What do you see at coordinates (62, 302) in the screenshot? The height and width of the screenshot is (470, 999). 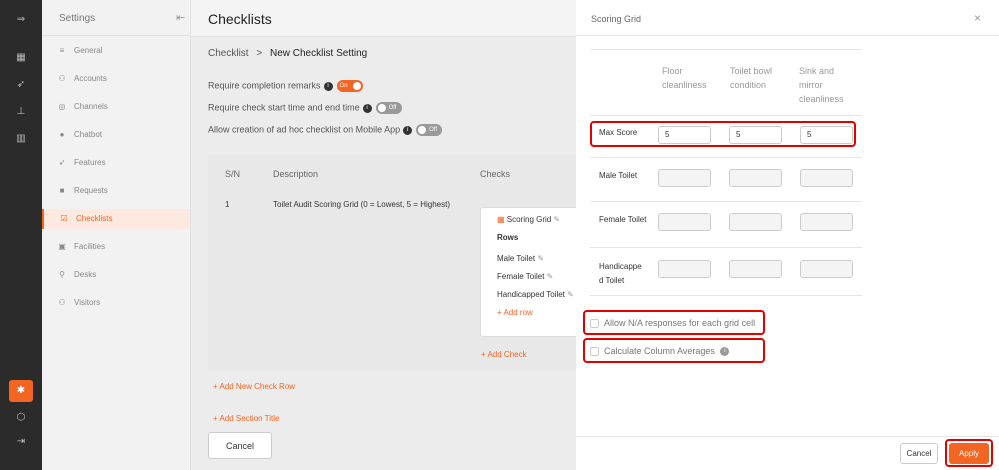 I see `visitors-icon: ⚇` at bounding box center [62, 302].